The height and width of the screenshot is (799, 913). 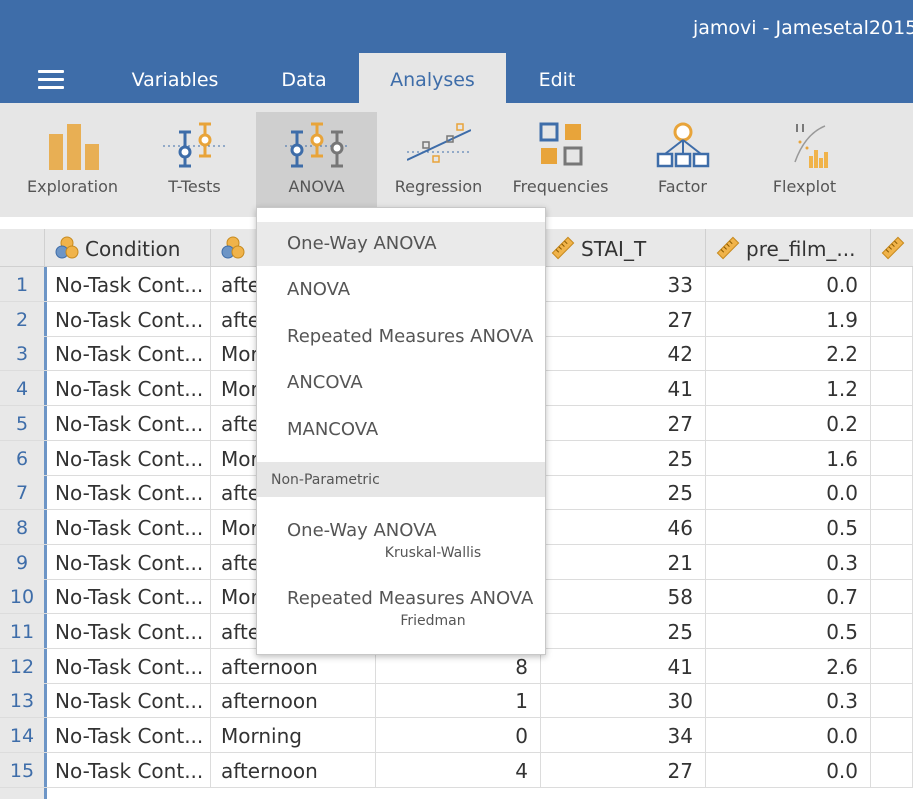 What do you see at coordinates (22, 735) in the screenshot?
I see `row-number: 14` at bounding box center [22, 735].